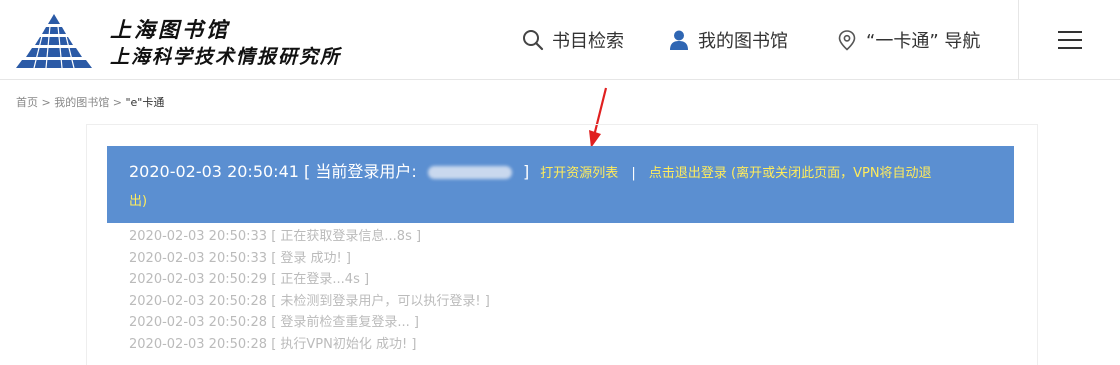 Image resolution: width=1120 pixels, height=365 pixels. What do you see at coordinates (275, 236) in the screenshot?
I see `log-entry: 2020-02-03 20:50:33 [ 正在获取登录信息...8s ]` at bounding box center [275, 236].